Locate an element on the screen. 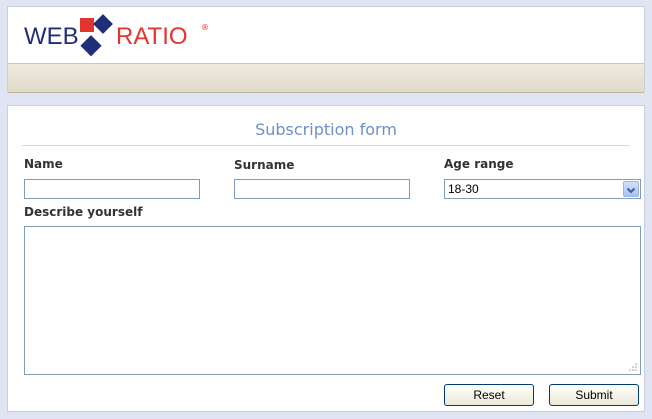  logo-registered-mark: ® is located at coordinates (205, 27).